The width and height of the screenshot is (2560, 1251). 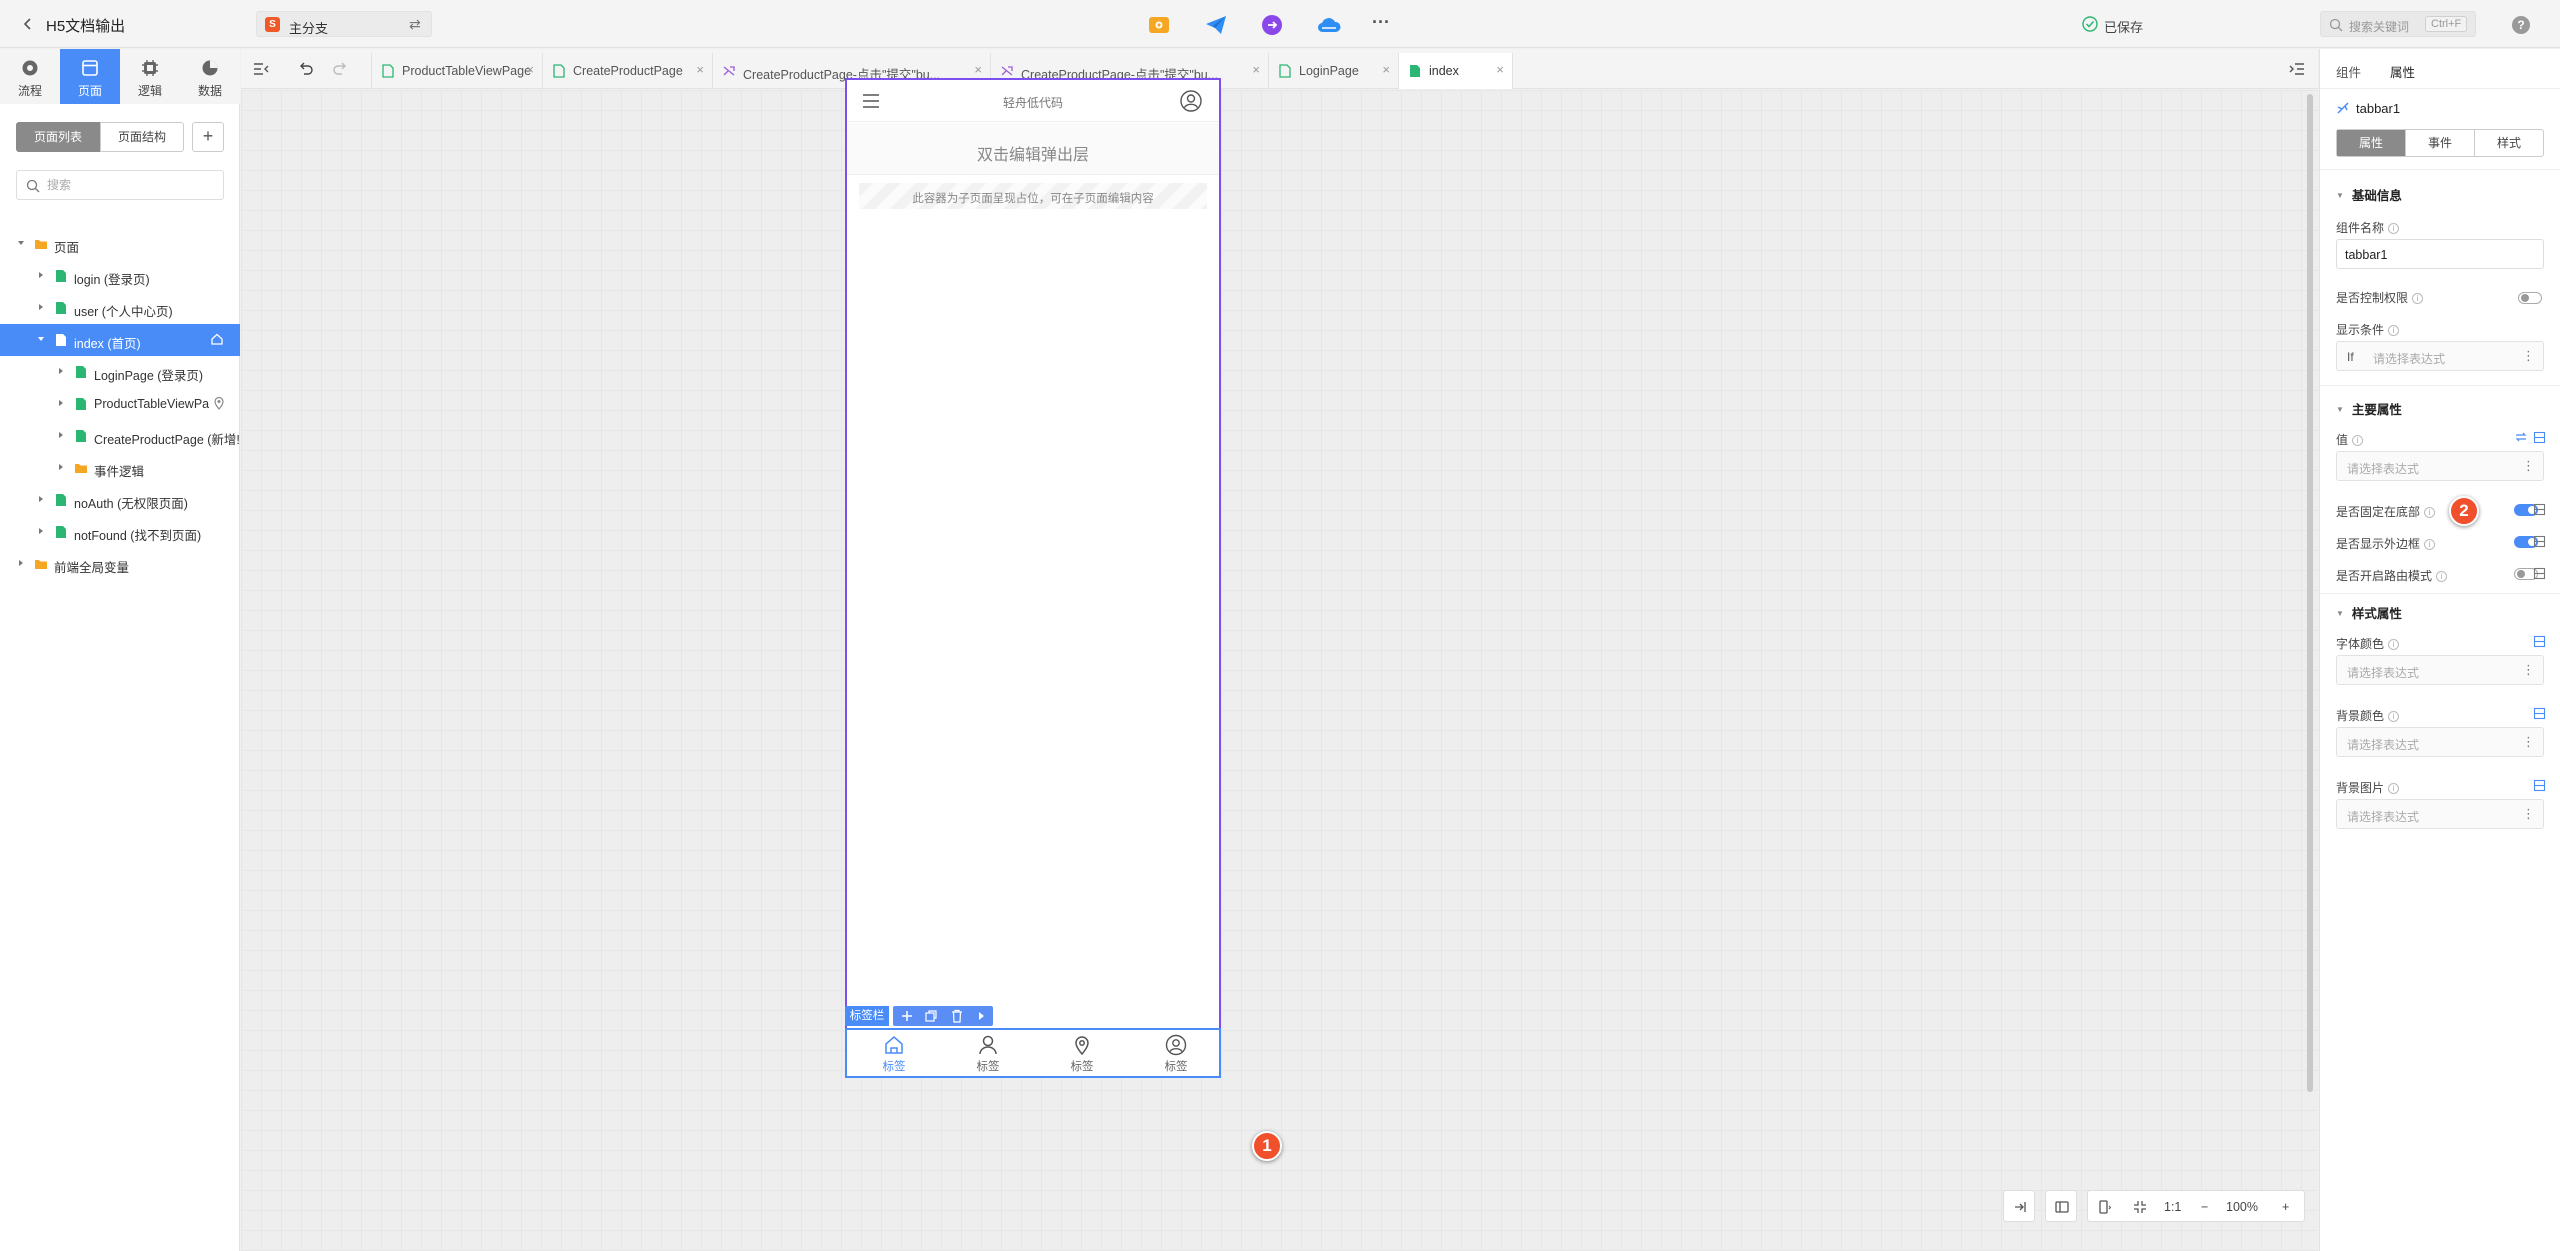 What do you see at coordinates (120, 404) in the screenshot?
I see `tree-item-producttableviewpage: ProductTableViewPa` at bounding box center [120, 404].